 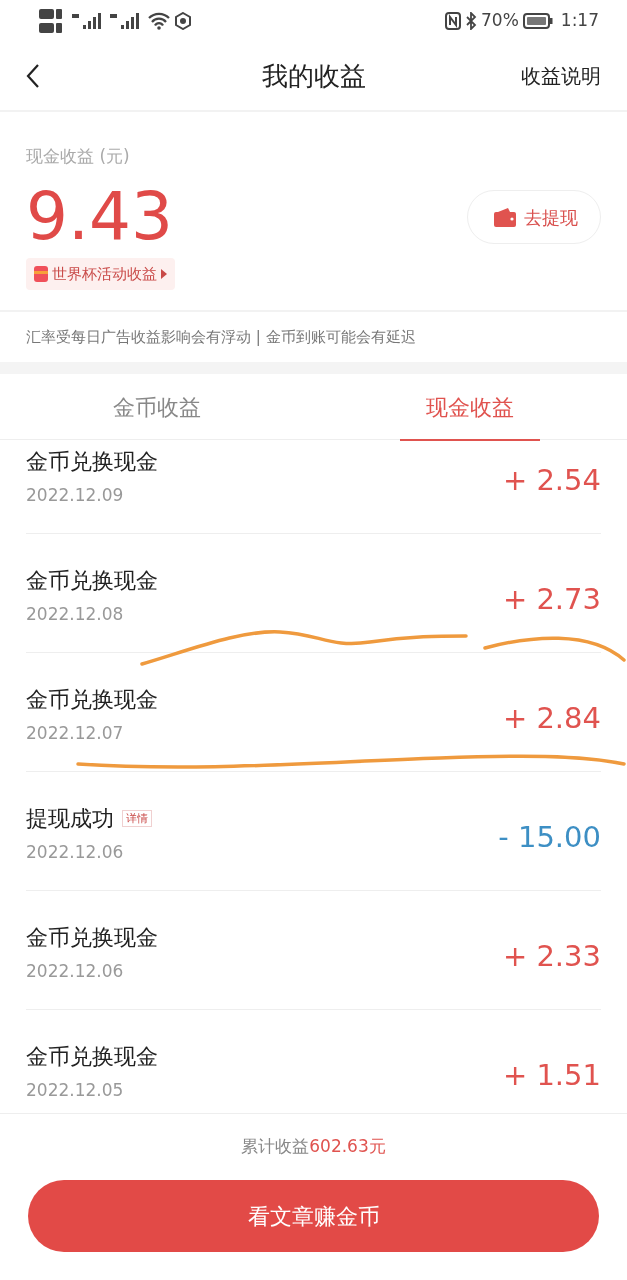 What do you see at coordinates (551, 480) in the screenshot?
I see `record-amount: + 2.54` at bounding box center [551, 480].